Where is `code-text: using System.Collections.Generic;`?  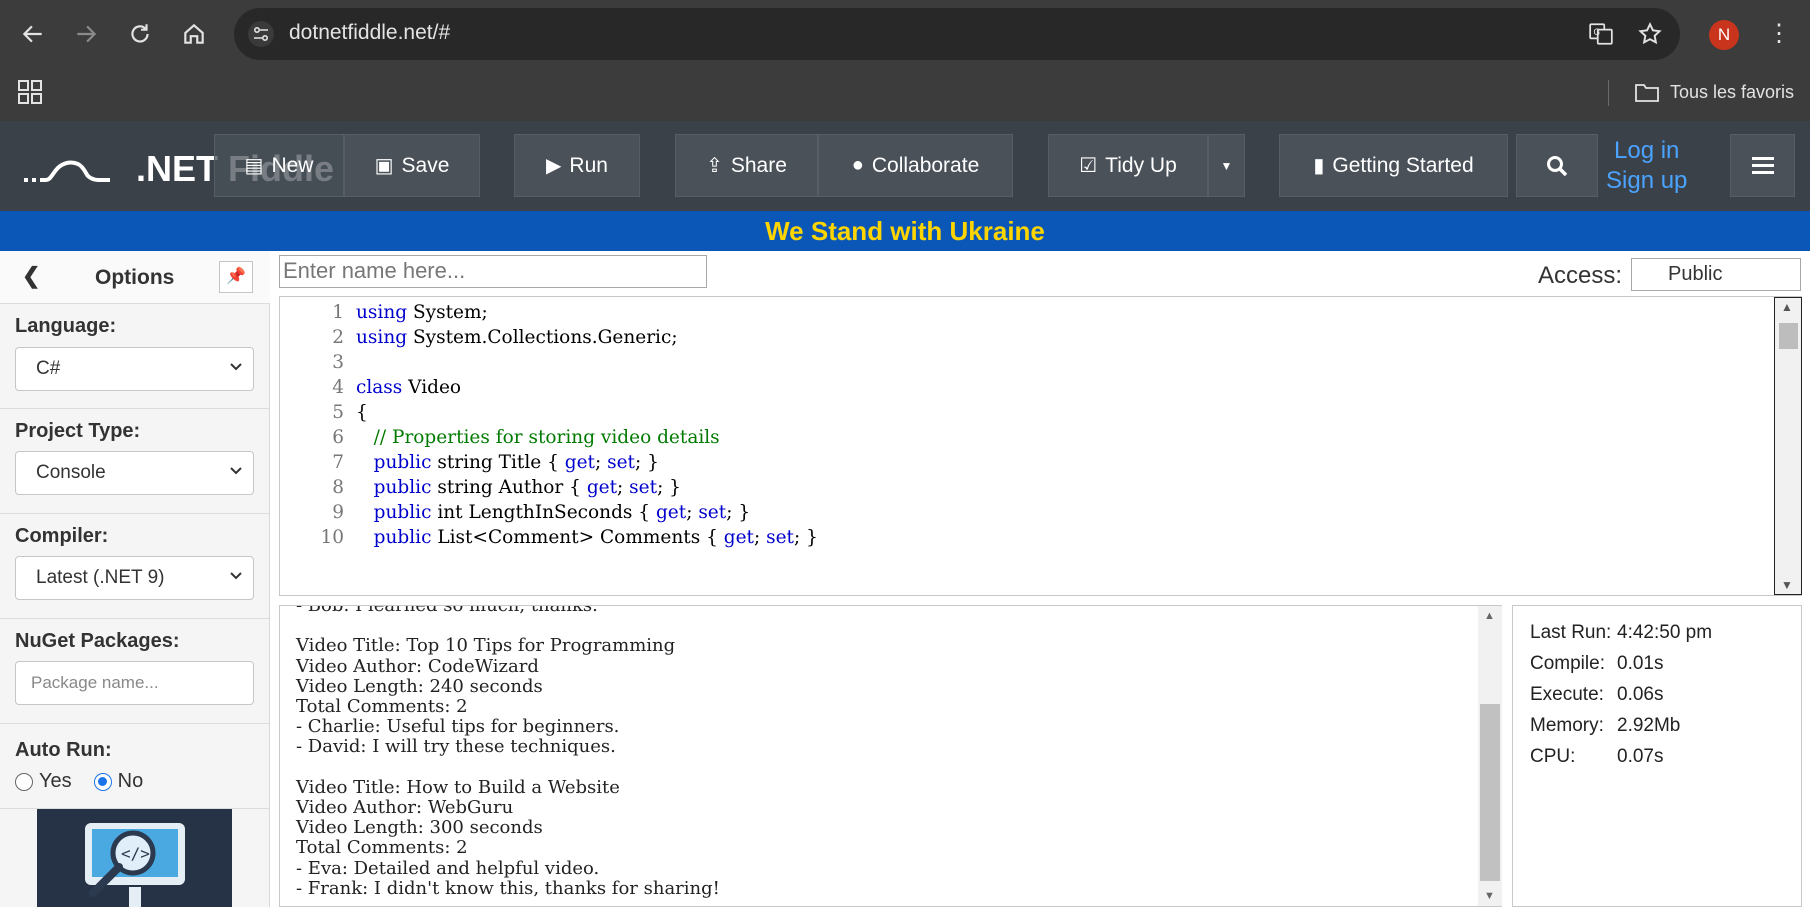 code-text: using System.Collections.Generic; is located at coordinates (517, 337).